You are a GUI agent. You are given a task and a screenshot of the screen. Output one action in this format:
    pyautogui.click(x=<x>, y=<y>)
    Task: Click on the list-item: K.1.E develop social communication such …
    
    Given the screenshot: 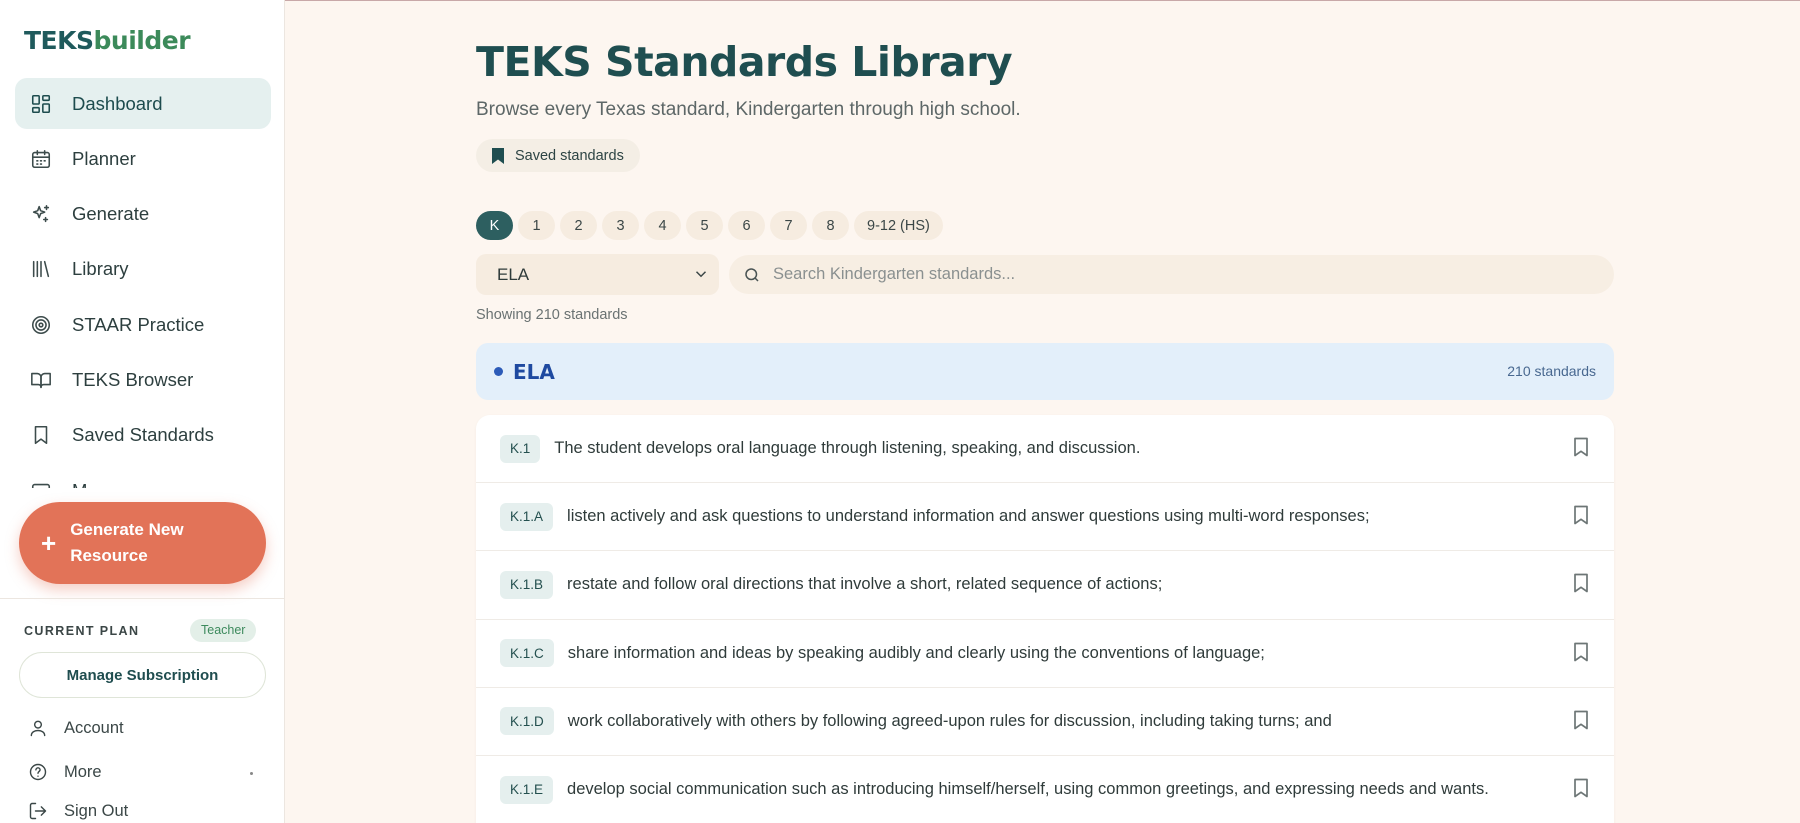 What is the action you would take?
    pyautogui.click(x=1045, y=789)
    